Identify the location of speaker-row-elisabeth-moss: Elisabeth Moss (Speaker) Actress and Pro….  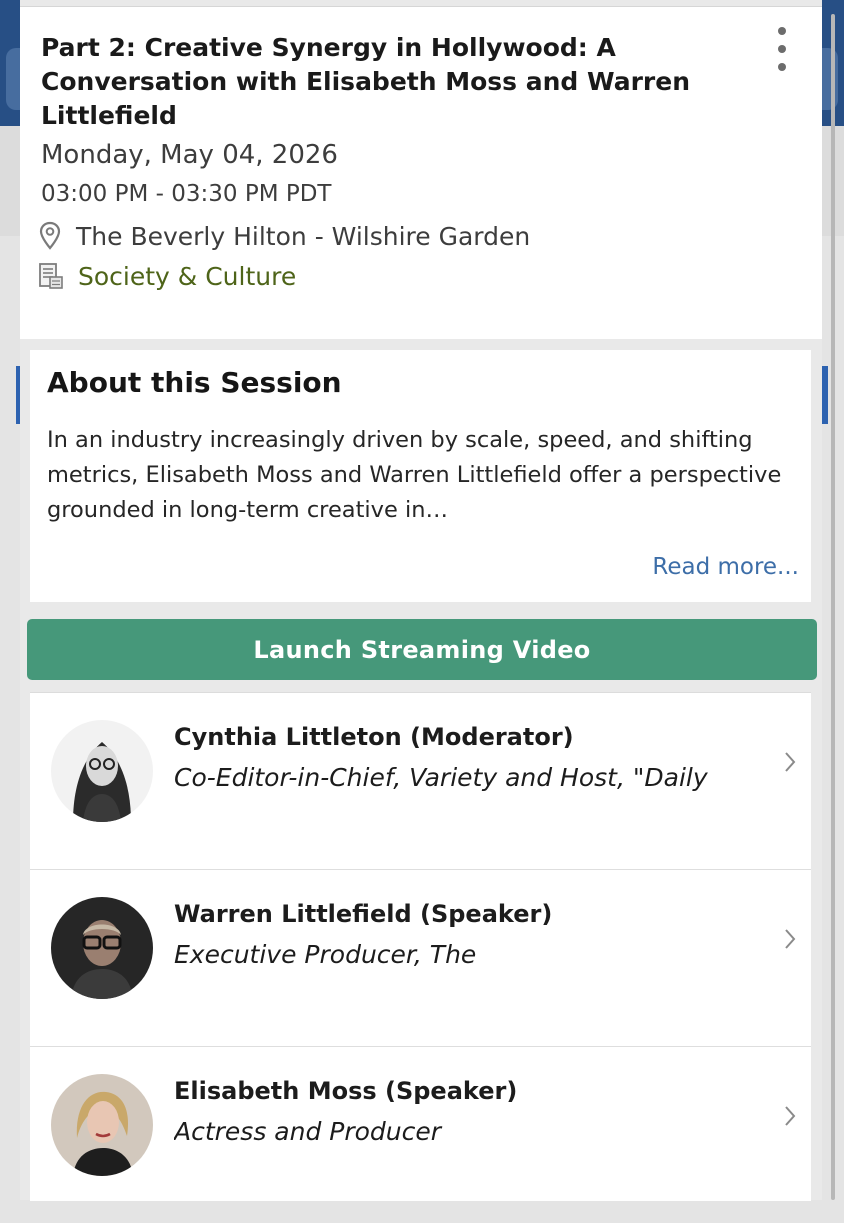
(420, 1135).